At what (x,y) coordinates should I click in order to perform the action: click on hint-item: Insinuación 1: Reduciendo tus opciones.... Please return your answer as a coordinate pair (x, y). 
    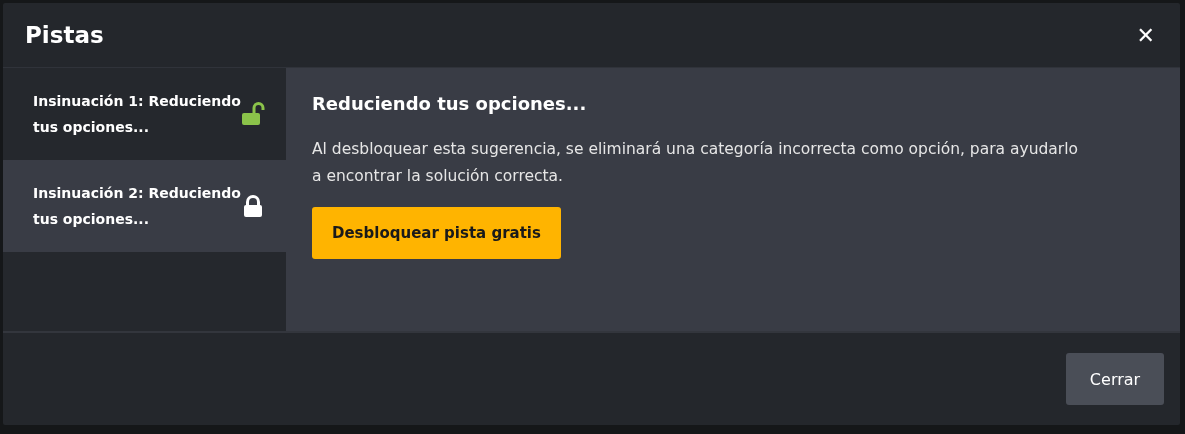
    Looking at the image, I should click on (144, 114).